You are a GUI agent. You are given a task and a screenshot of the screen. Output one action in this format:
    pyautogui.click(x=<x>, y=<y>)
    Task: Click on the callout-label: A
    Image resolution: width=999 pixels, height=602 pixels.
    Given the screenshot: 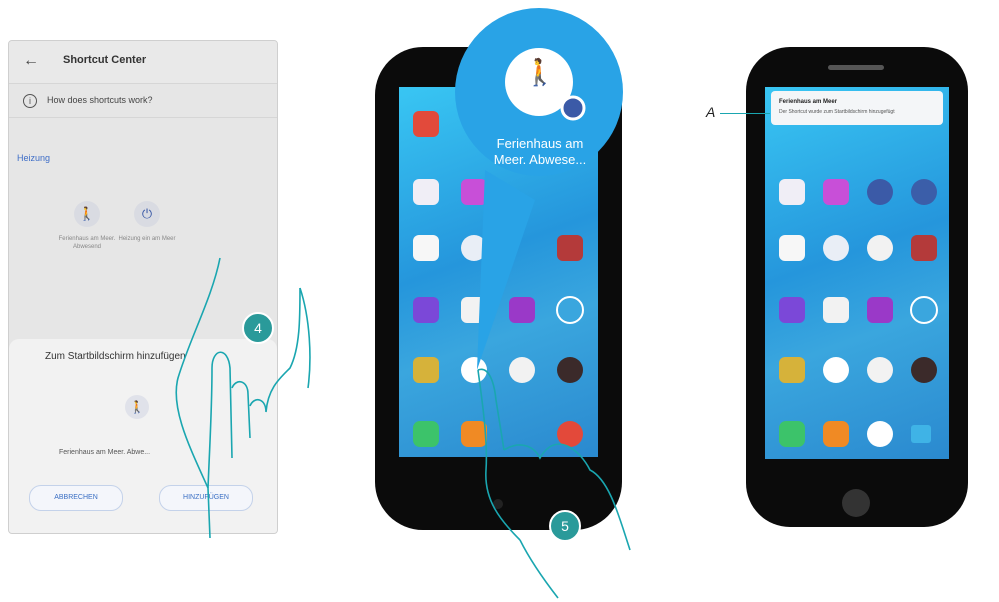 What is the action you would take?
    pyautogui.click(x=711, y=112)
    